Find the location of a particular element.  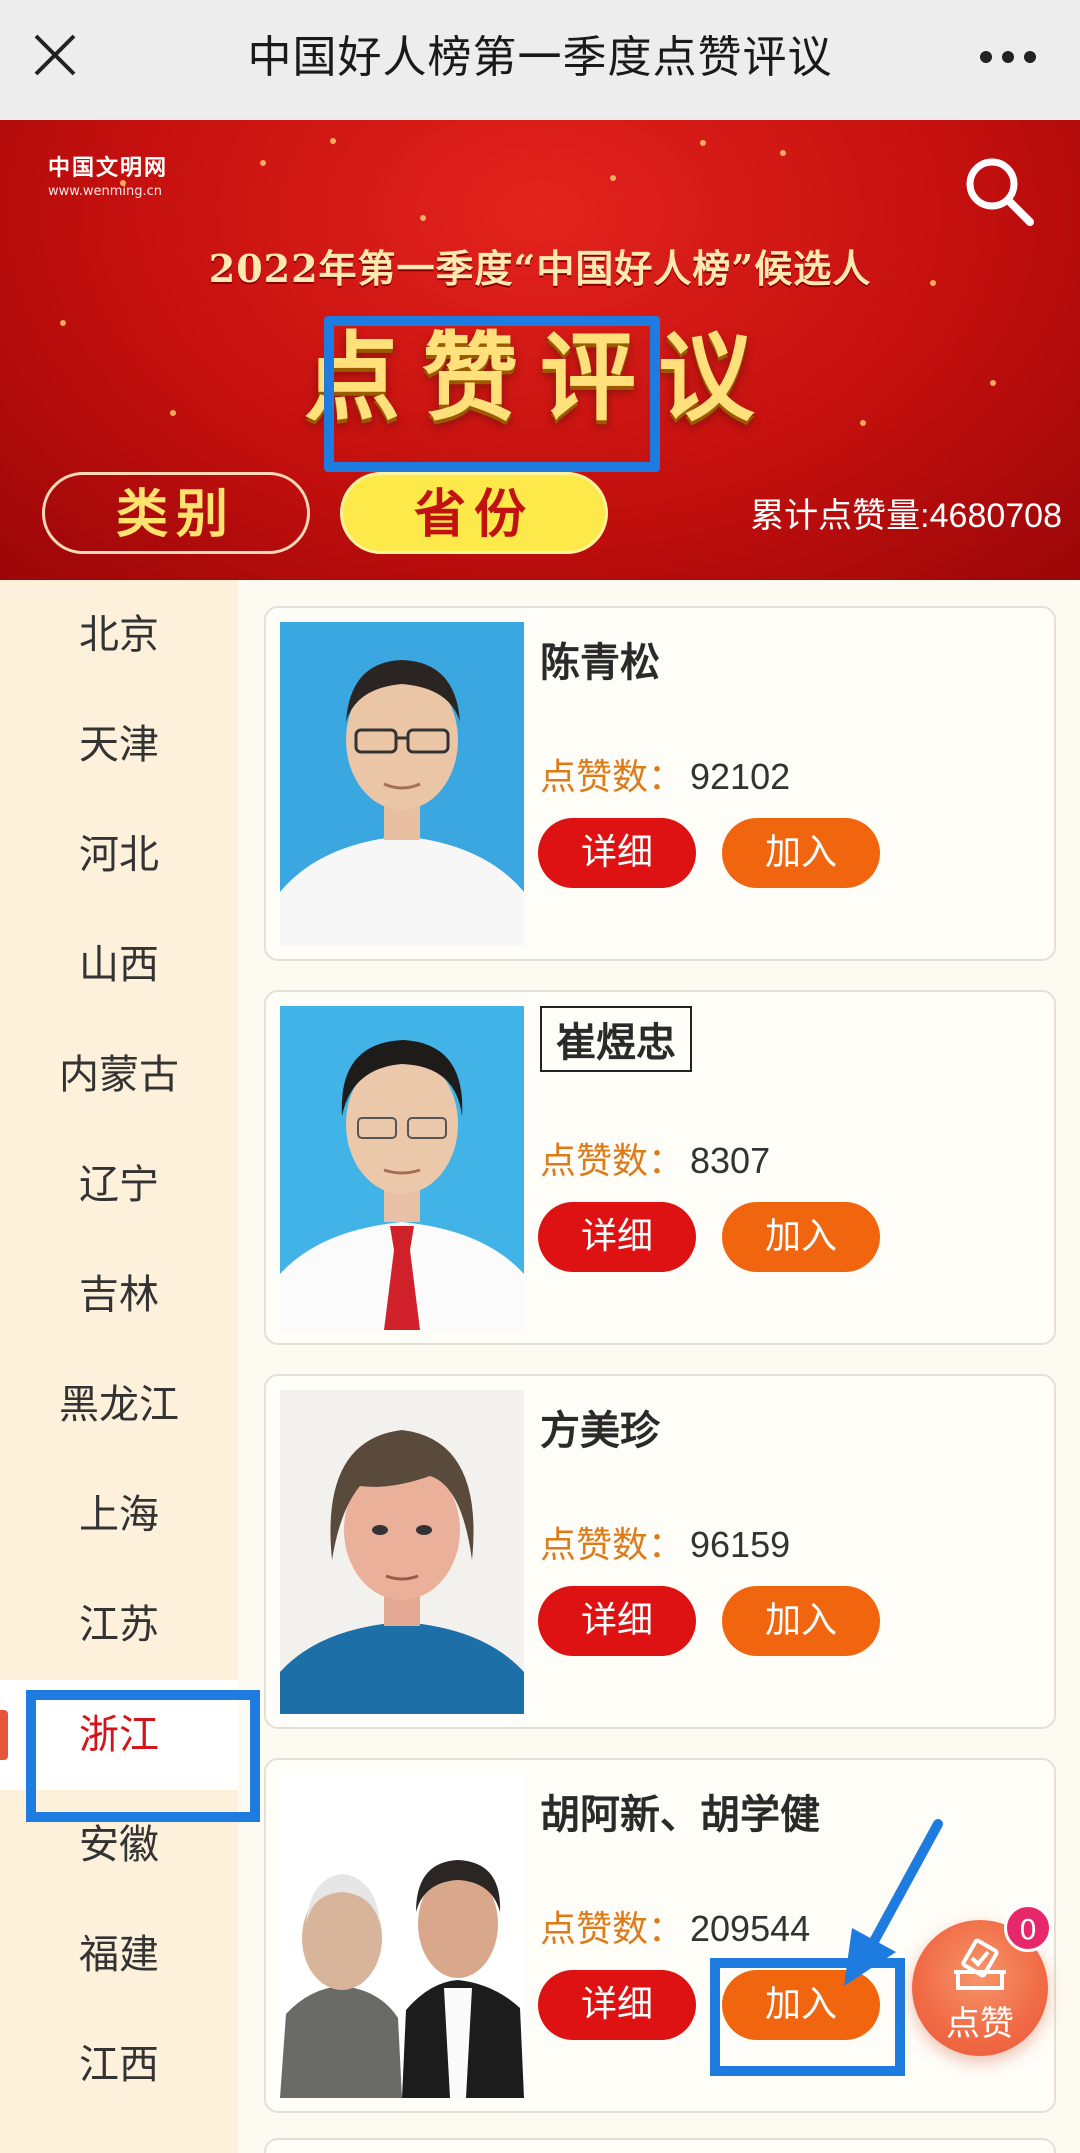

sidebar-item-jilin: 吉林 is located at coordinates (119, 1295).